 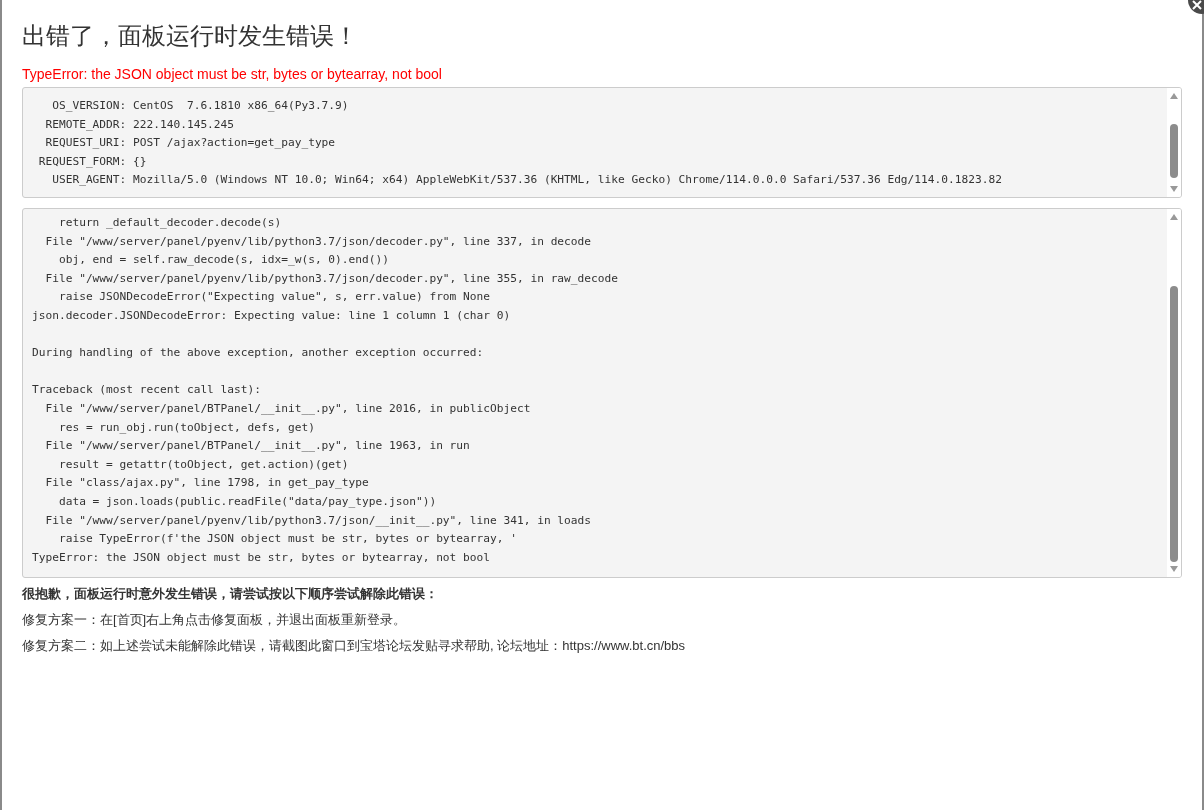 I want to click on error-message: TypeError: the JSON object must be str, bytes or bytearray, not bool, so click(x=232, y=74).